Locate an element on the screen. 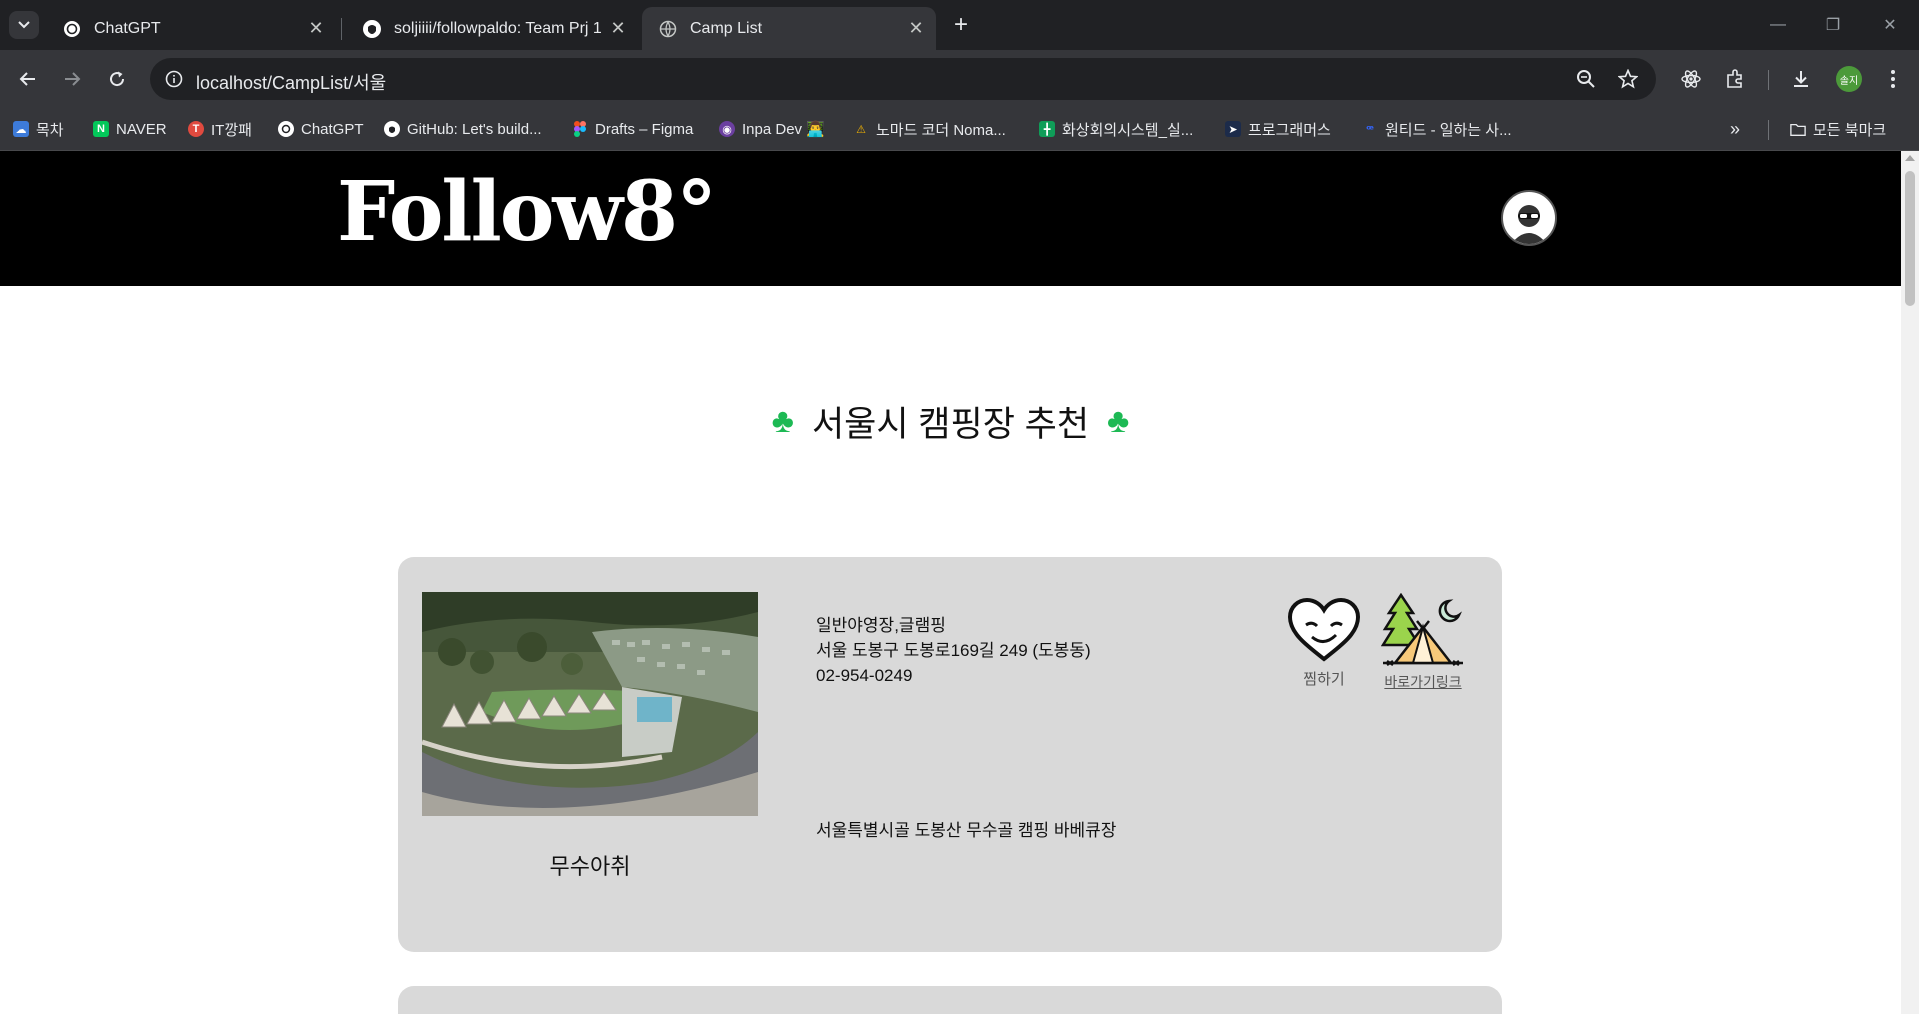 Image resolution: width=1919 pixels, height=1014 pixels. forward-button is located at coordinates (72, 79).